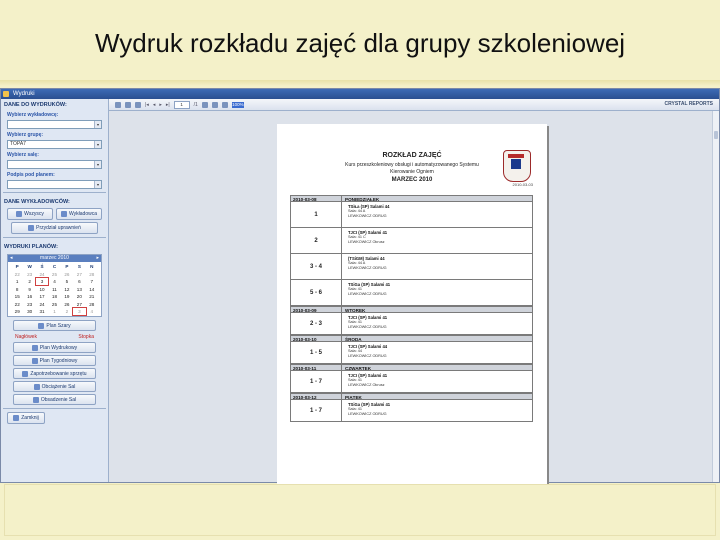 This screenshot has width=720, height=540. I want to click on slot-hours: 1, so click(316, 214).